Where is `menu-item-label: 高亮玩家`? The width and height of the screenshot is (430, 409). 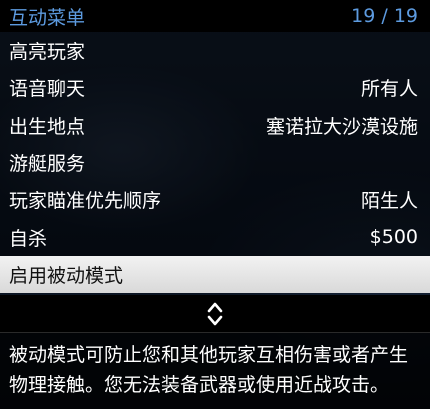
menu-item-label: 高亮玩家 is located at coordinates (47, 52).